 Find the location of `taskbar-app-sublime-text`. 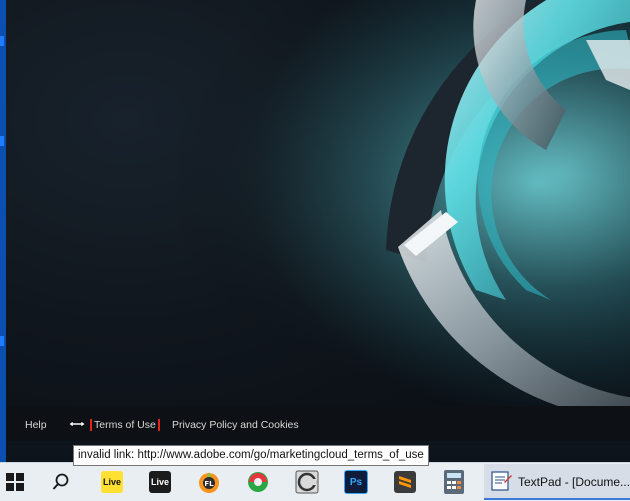

taskbar-app-sublime-text is located at coordinates (405, 482).